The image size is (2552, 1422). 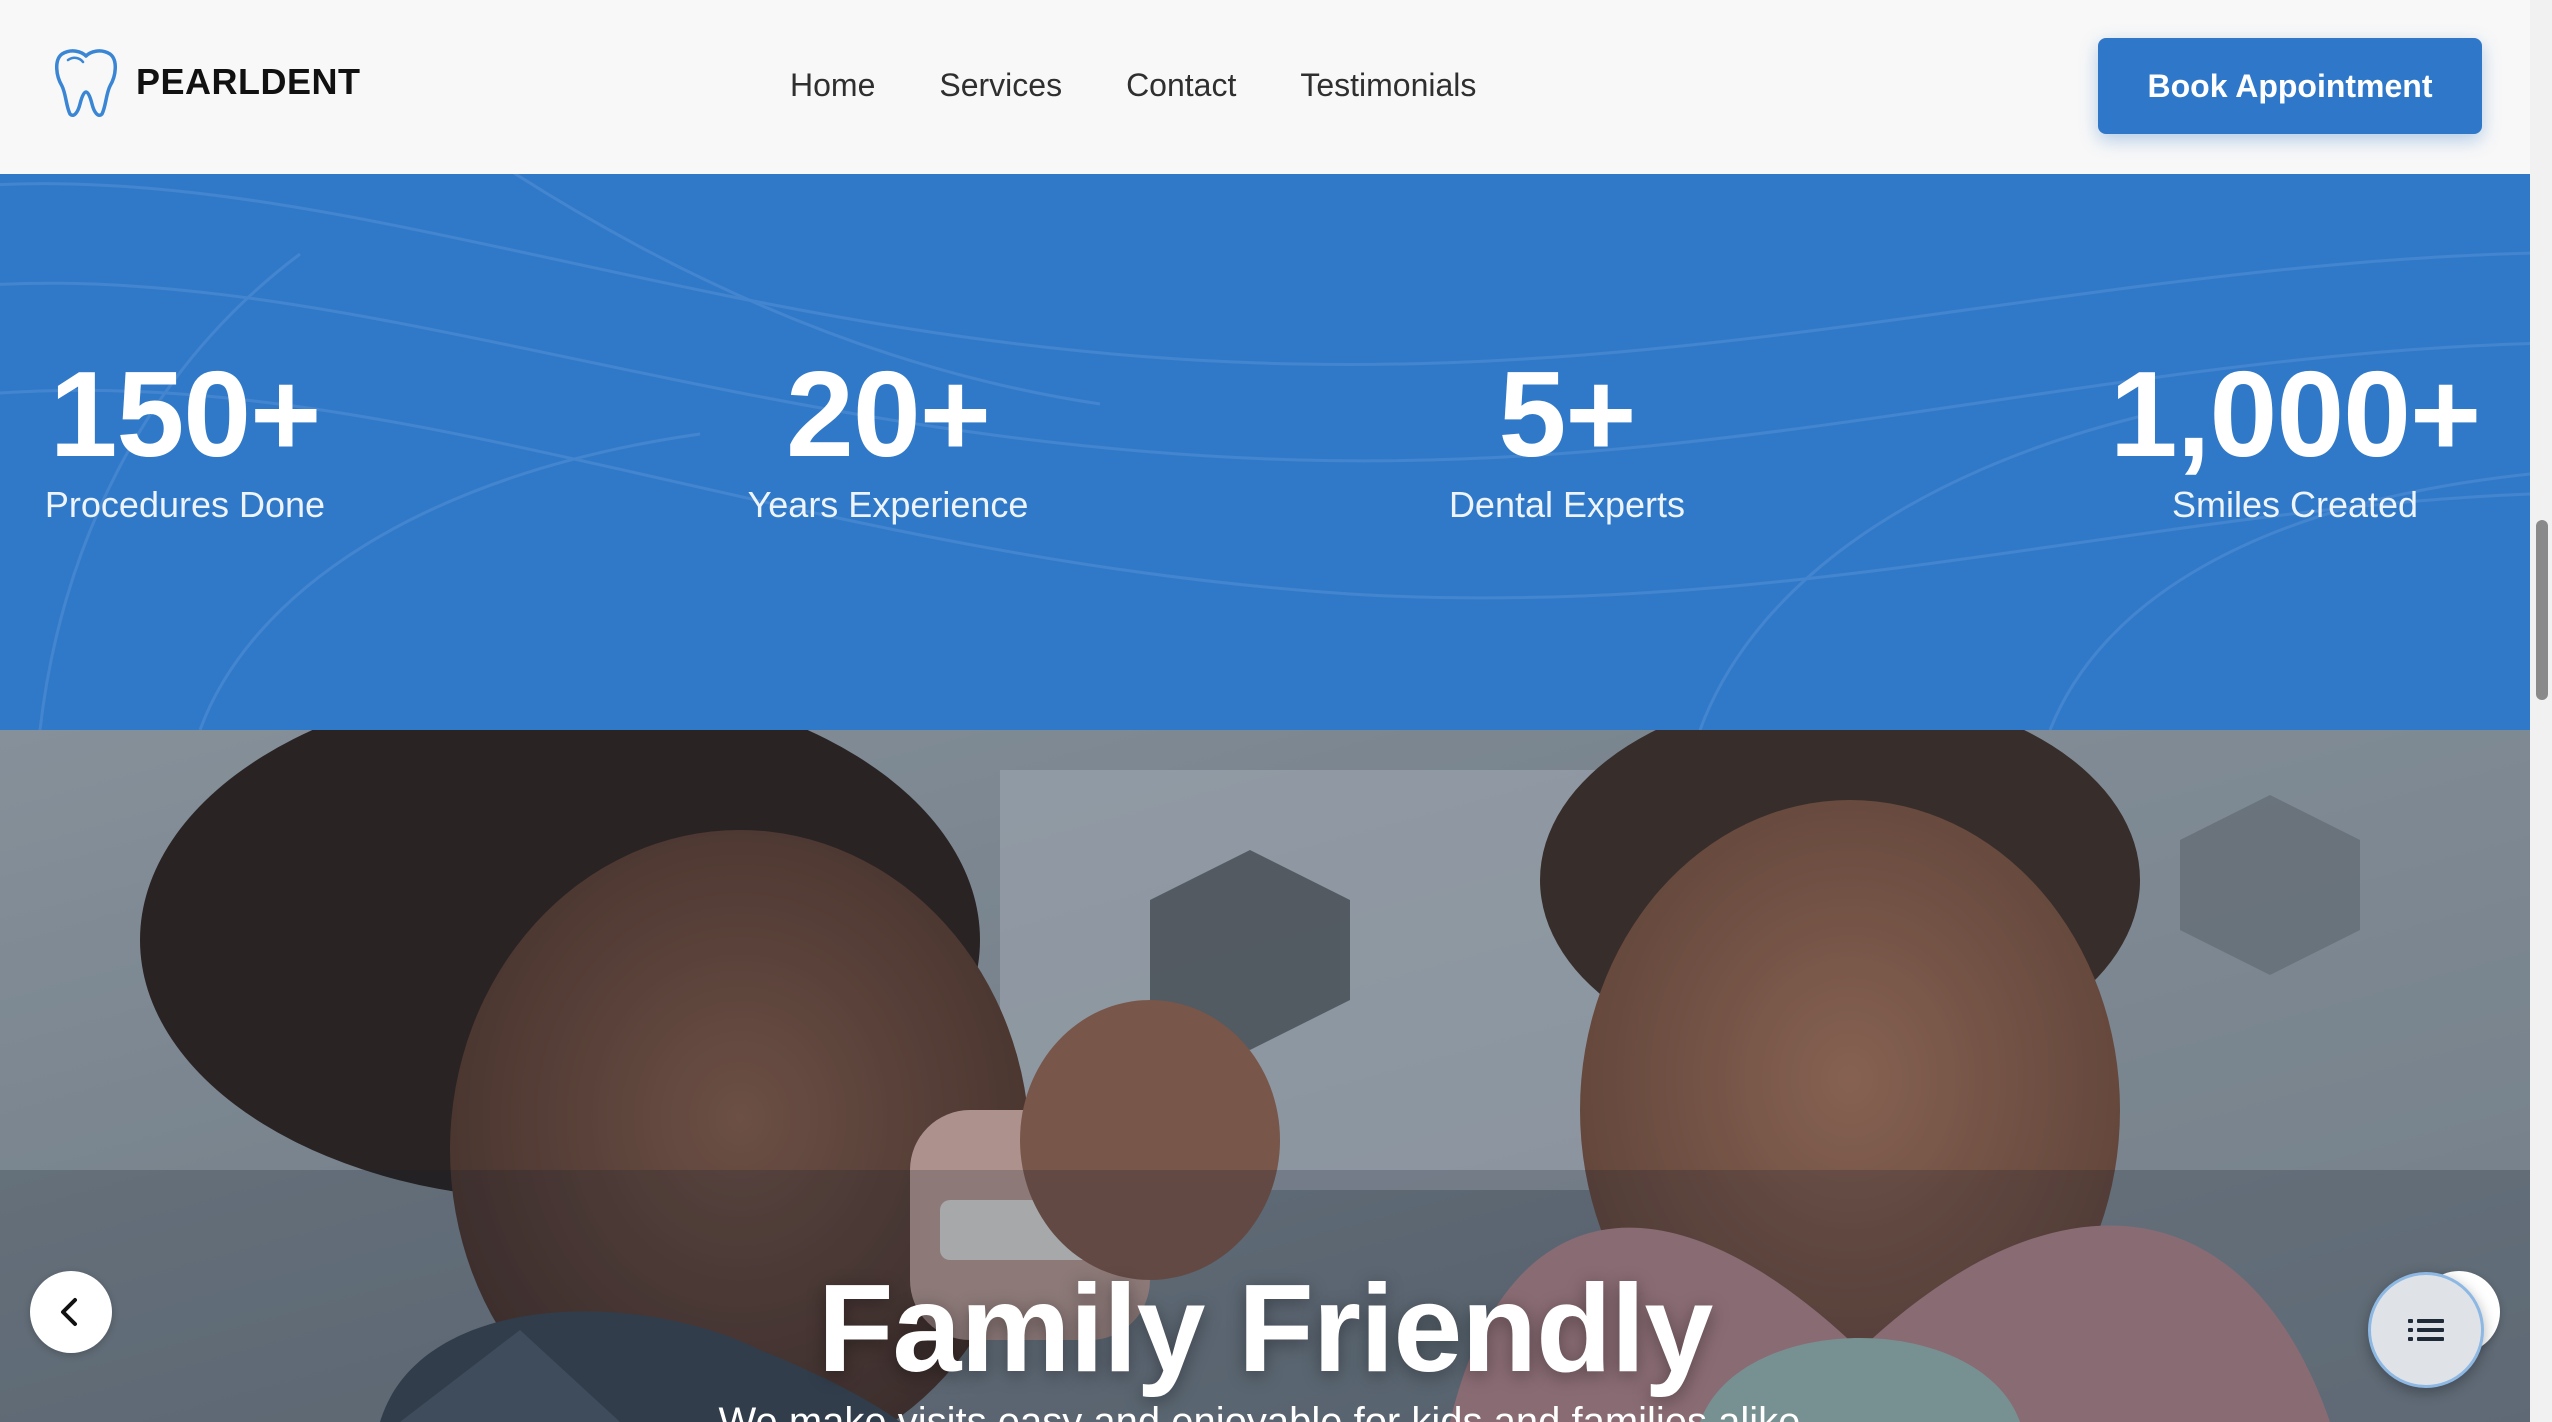 What do you see at coordinates (185, 504) in the screenshot?
I see `stat-label: Procedures Done` at bounding box center [185, 504].